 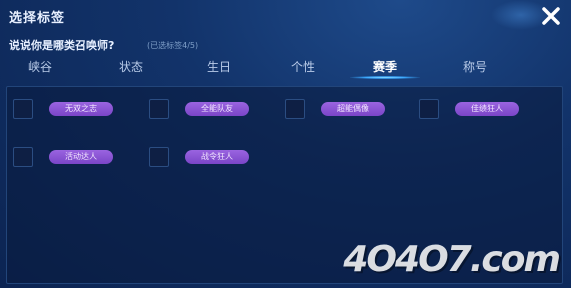 I want to click on tag-row: 活动达人 战令狂人, so click(x=284, y=161).